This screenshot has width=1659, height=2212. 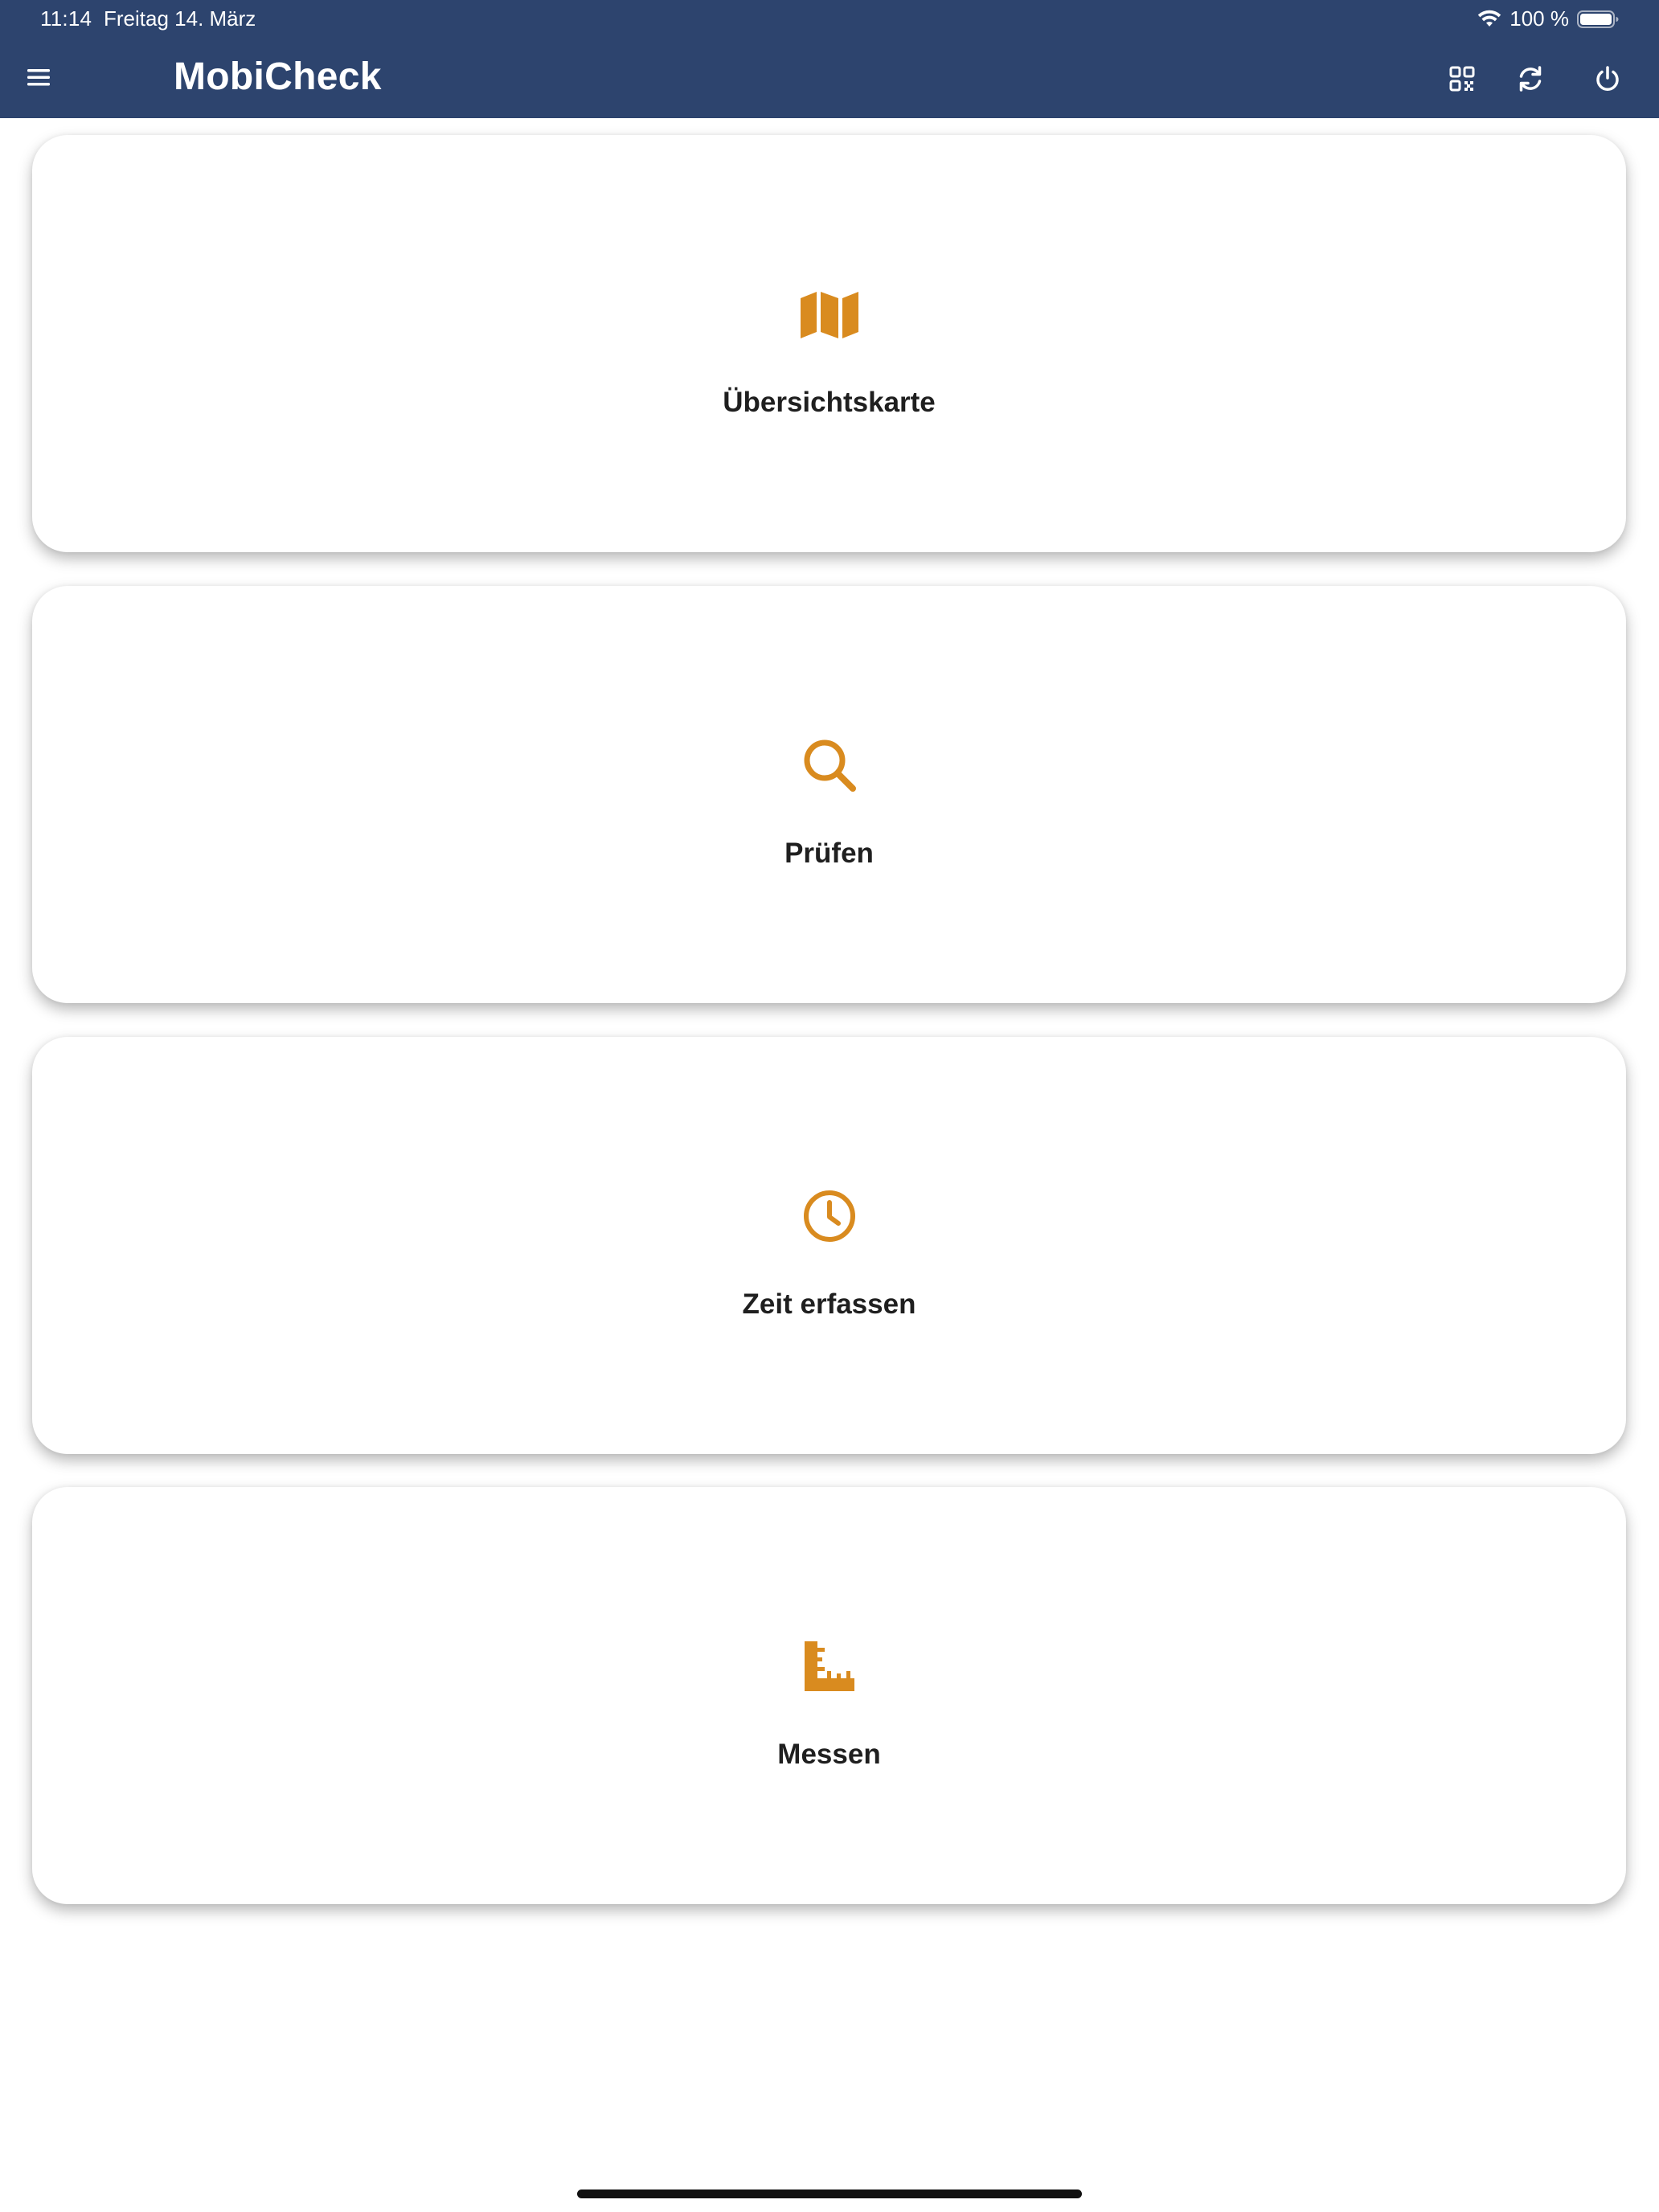 I want to click on qr-scan-button, so click(x=1462, y=79).